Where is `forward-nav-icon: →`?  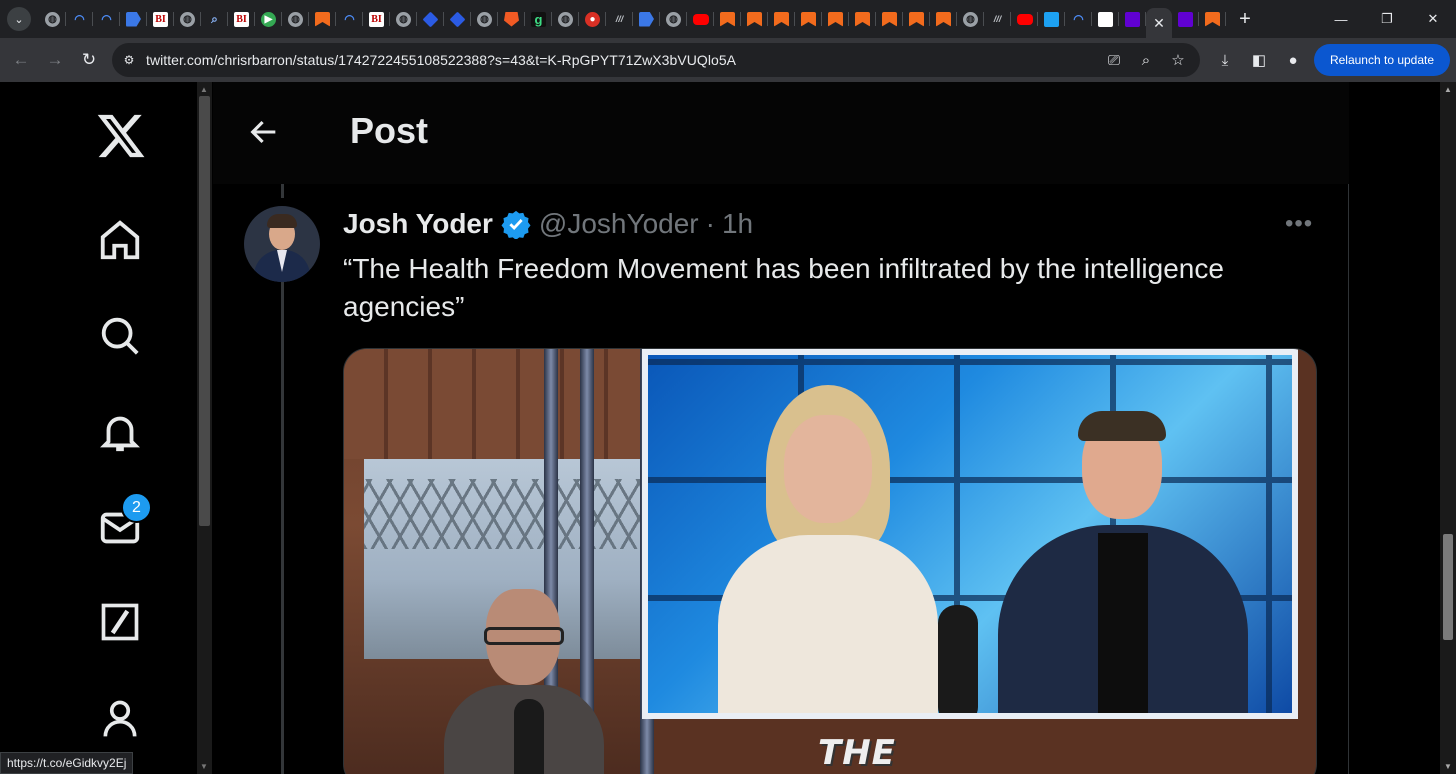
forward-nav-icon: → is located at coordinates (55, 60).